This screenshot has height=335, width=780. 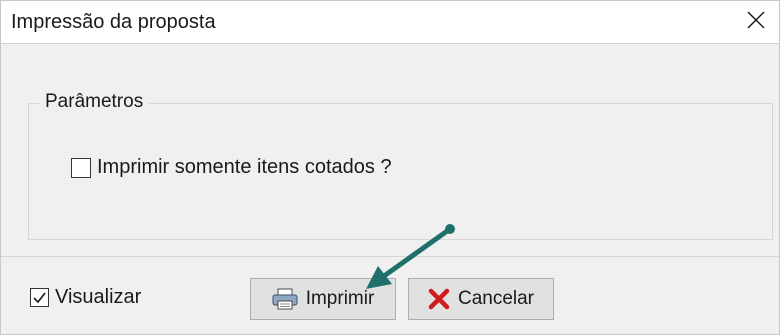 I want to click on footer-separator, so click(x=390, y=256).